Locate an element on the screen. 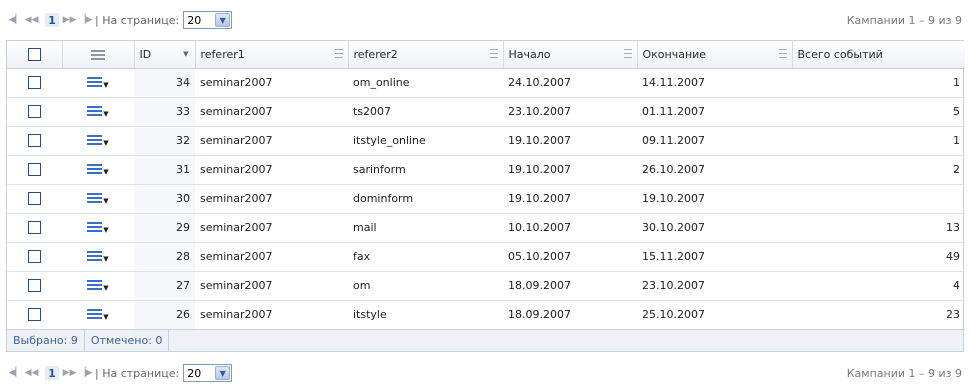 Image resolution: width=970 pixels, height=387 pixels. grid-footer: Выбрано: 9 Отмечено: 0 is located at coordinates (485, 340).